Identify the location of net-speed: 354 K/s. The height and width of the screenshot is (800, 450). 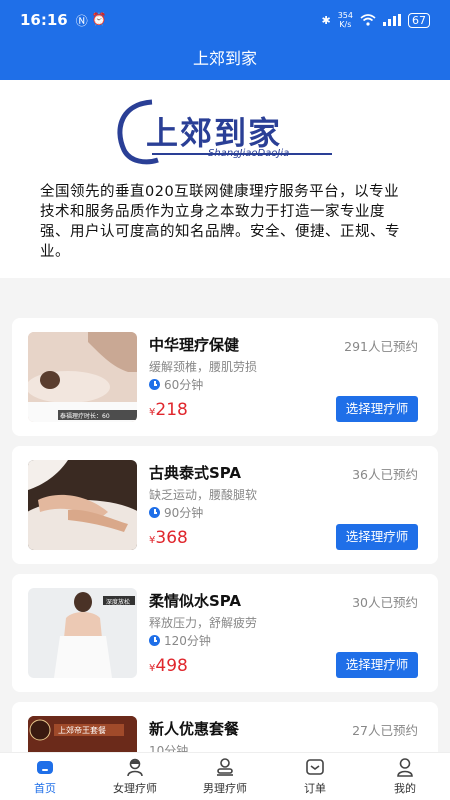
(345, 20).